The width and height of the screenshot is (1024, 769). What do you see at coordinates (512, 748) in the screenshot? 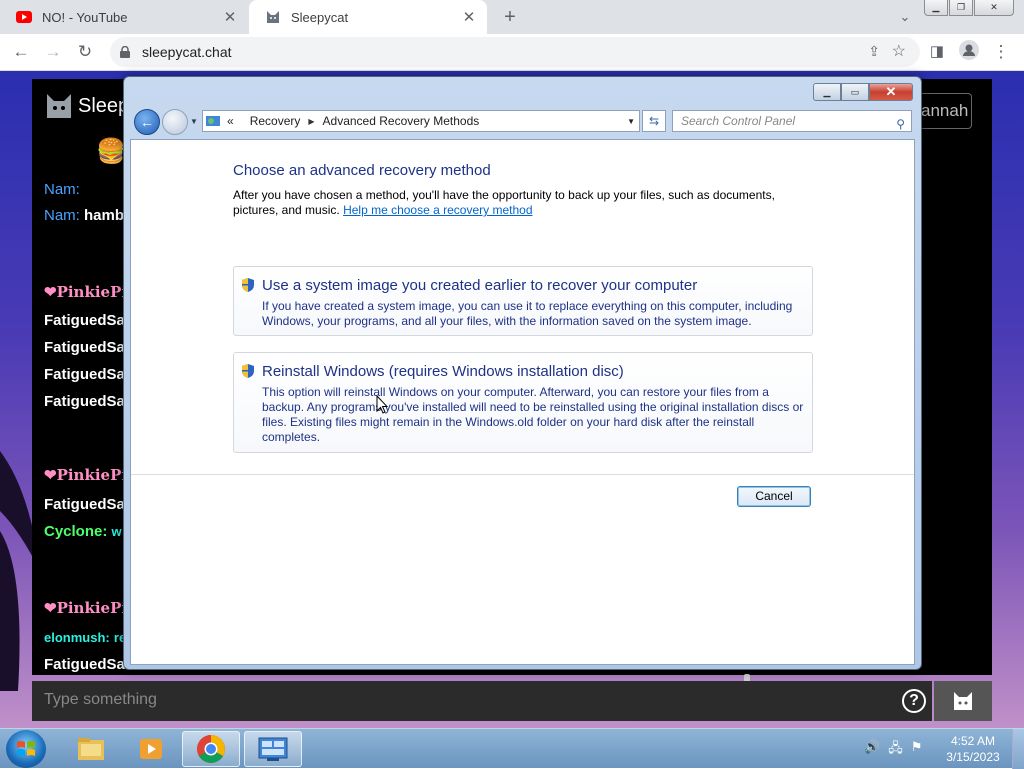
I see `taskbar: 🔊 🖧 ⚑ 4:52 AM 3/15/2023` at bounding box center [512, 748].